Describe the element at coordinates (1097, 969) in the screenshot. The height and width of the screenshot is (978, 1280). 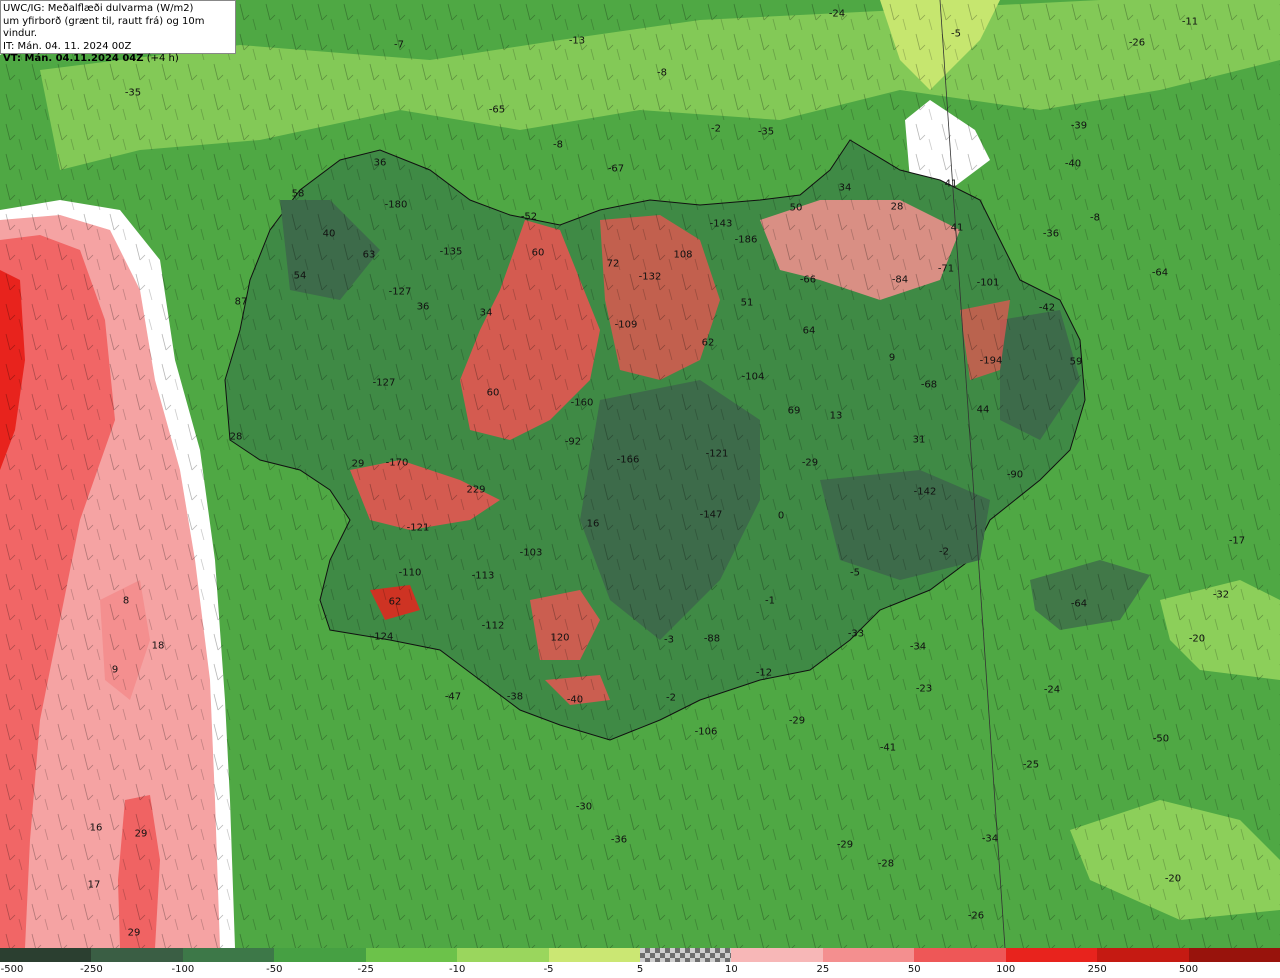
I see `colorbar-tick-label: 250` at that location.